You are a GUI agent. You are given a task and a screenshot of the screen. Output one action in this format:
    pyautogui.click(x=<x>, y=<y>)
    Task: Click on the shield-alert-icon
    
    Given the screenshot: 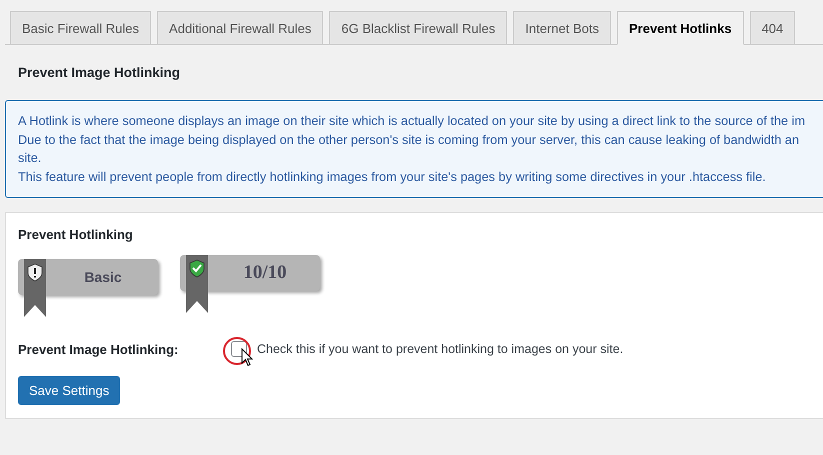 What is the action you would take?
    pyautogui.click(x=35, y=288)
    